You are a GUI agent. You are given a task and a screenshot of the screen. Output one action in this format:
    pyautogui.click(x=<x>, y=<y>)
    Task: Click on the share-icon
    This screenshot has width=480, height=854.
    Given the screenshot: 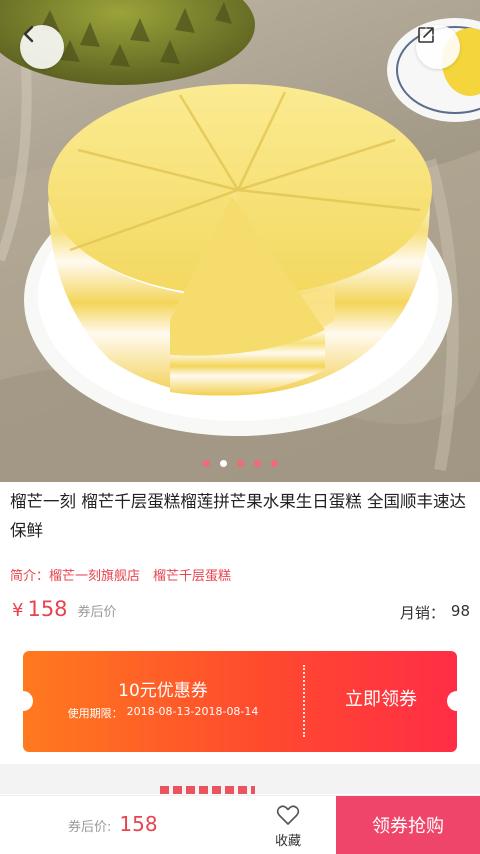 What is the action you would take?
    pyautogui.click(x=426, y=35)
    